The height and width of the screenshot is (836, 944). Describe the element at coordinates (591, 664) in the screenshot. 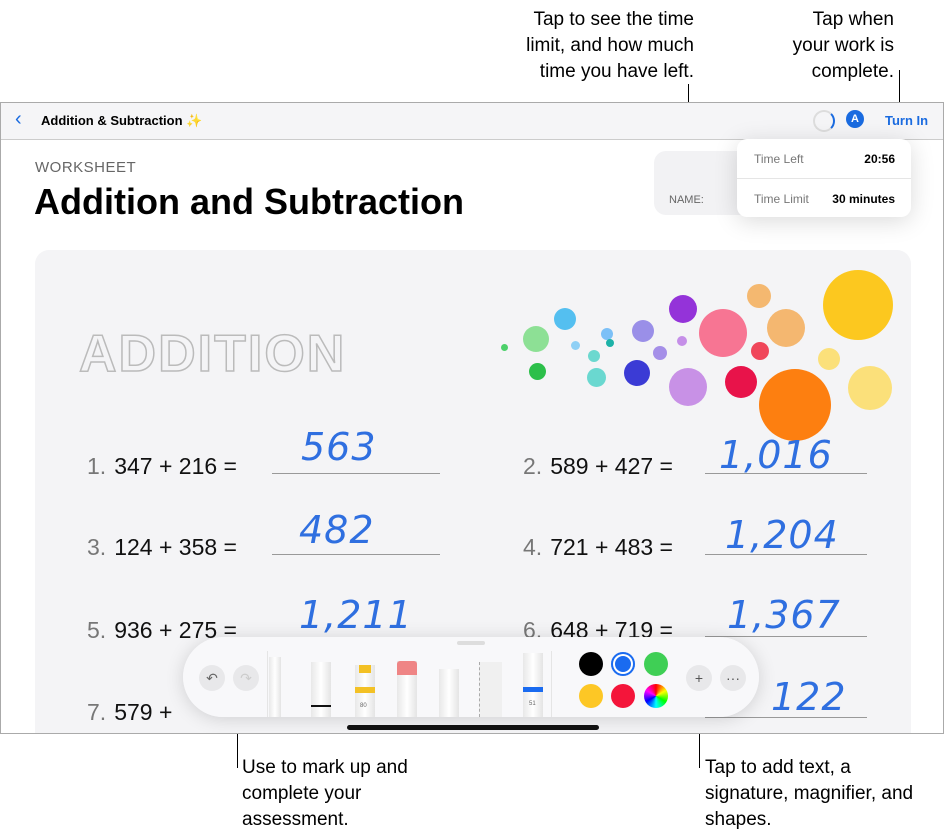

I see `color-black` at that location.